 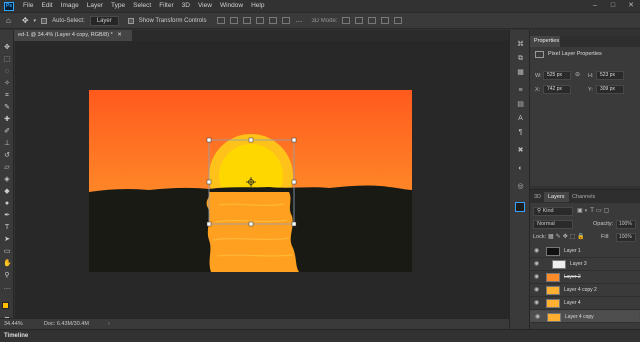 I want to click on brush-settings-icon: ≡, so click(x=520, y=90).